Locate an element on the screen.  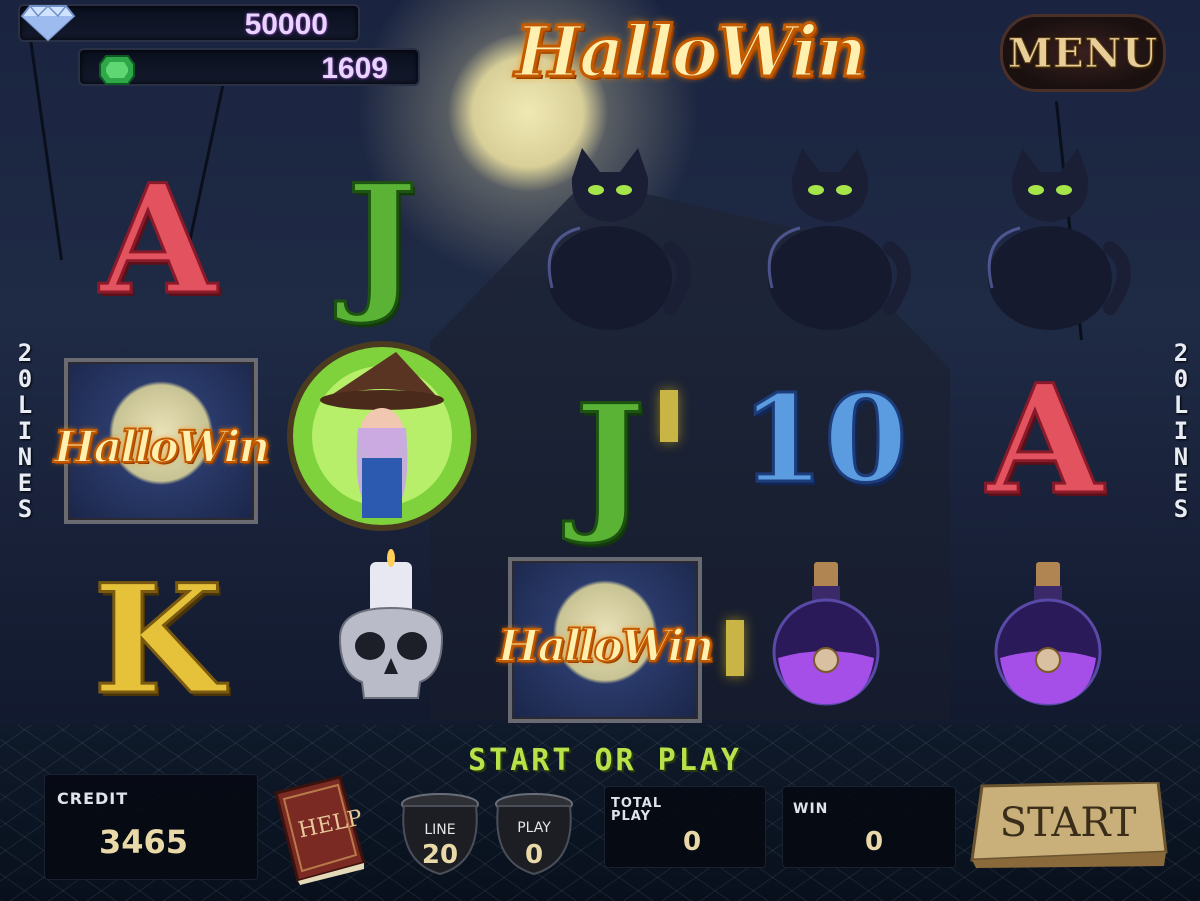
win-label: WIN is located at coordinates (811, 809).